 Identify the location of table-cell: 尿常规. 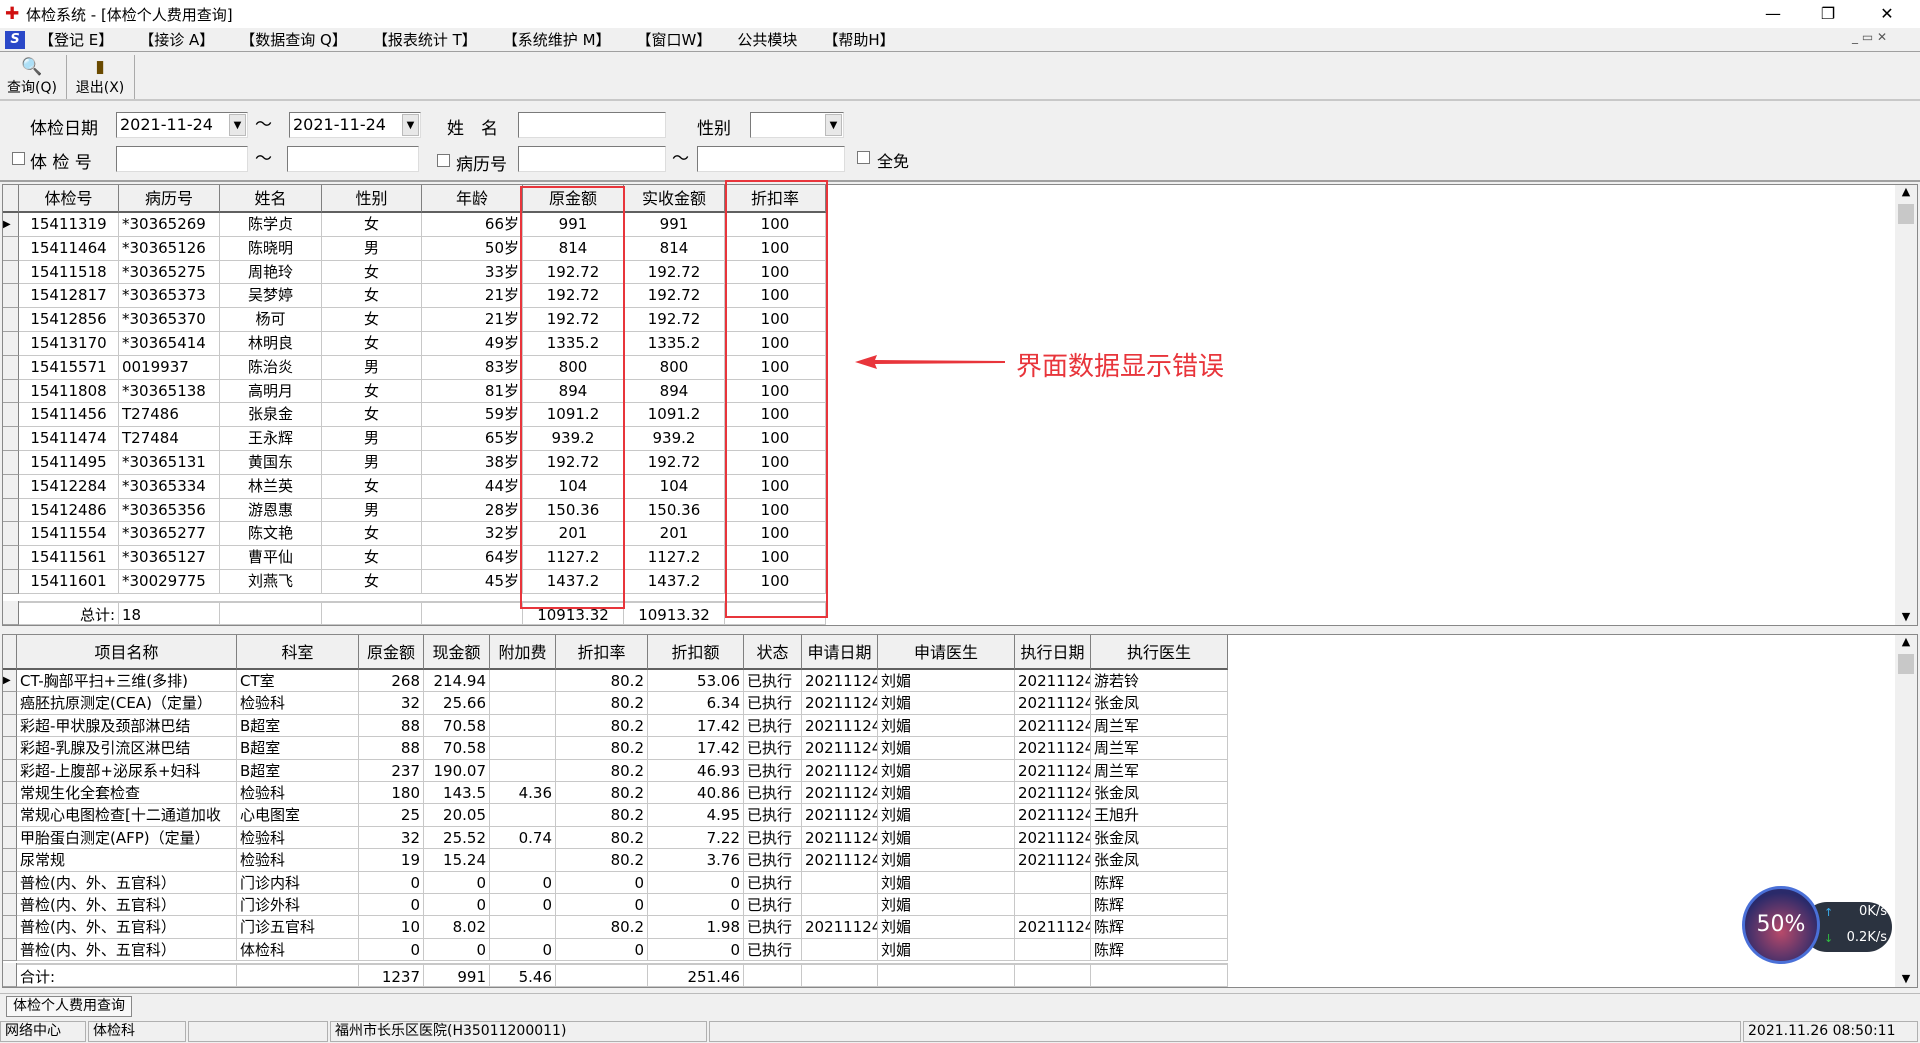
(127, 860).